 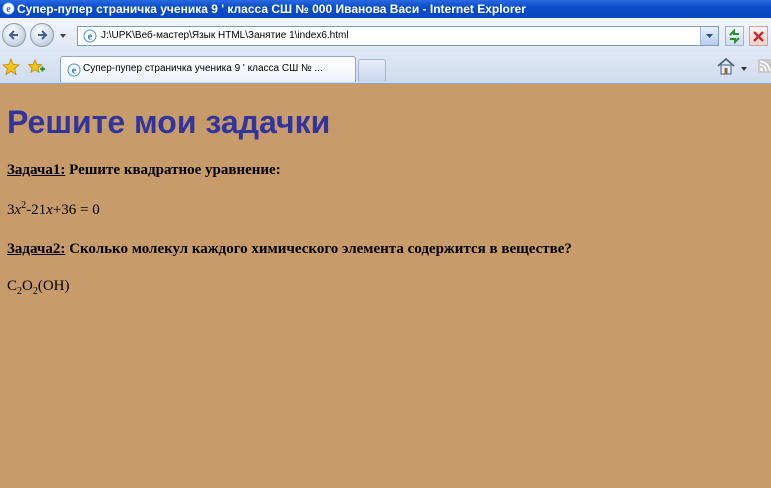 I want to click on formula-tail: (OH), so click(x=53, y=286).